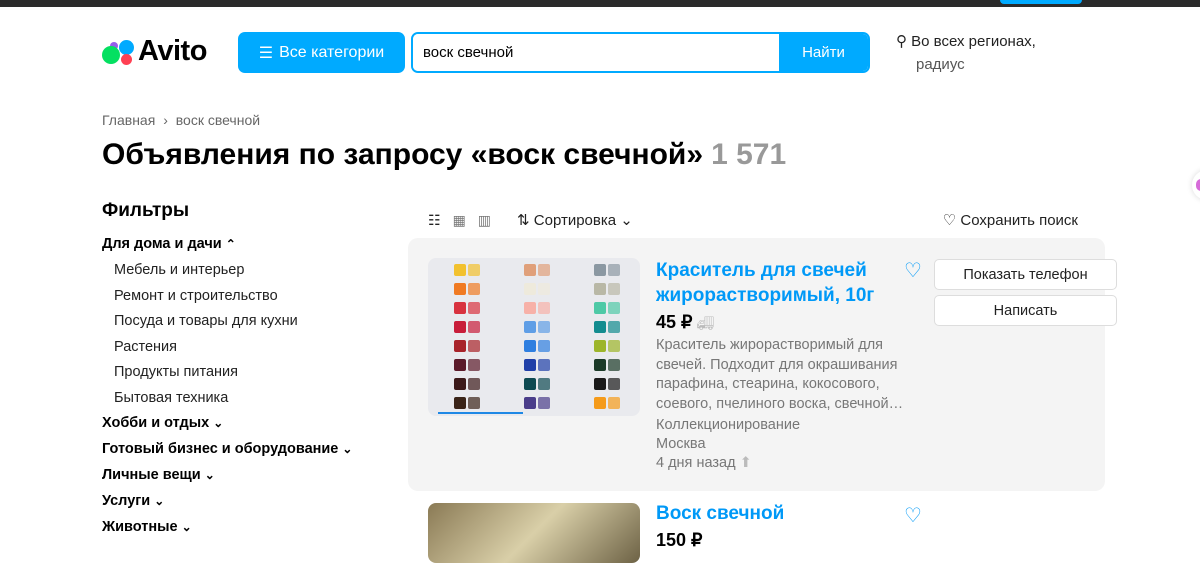  Describe the element at coordinates (913, 270) in the screenshot. I see `favorite-heart-icon: ♡` at that location.